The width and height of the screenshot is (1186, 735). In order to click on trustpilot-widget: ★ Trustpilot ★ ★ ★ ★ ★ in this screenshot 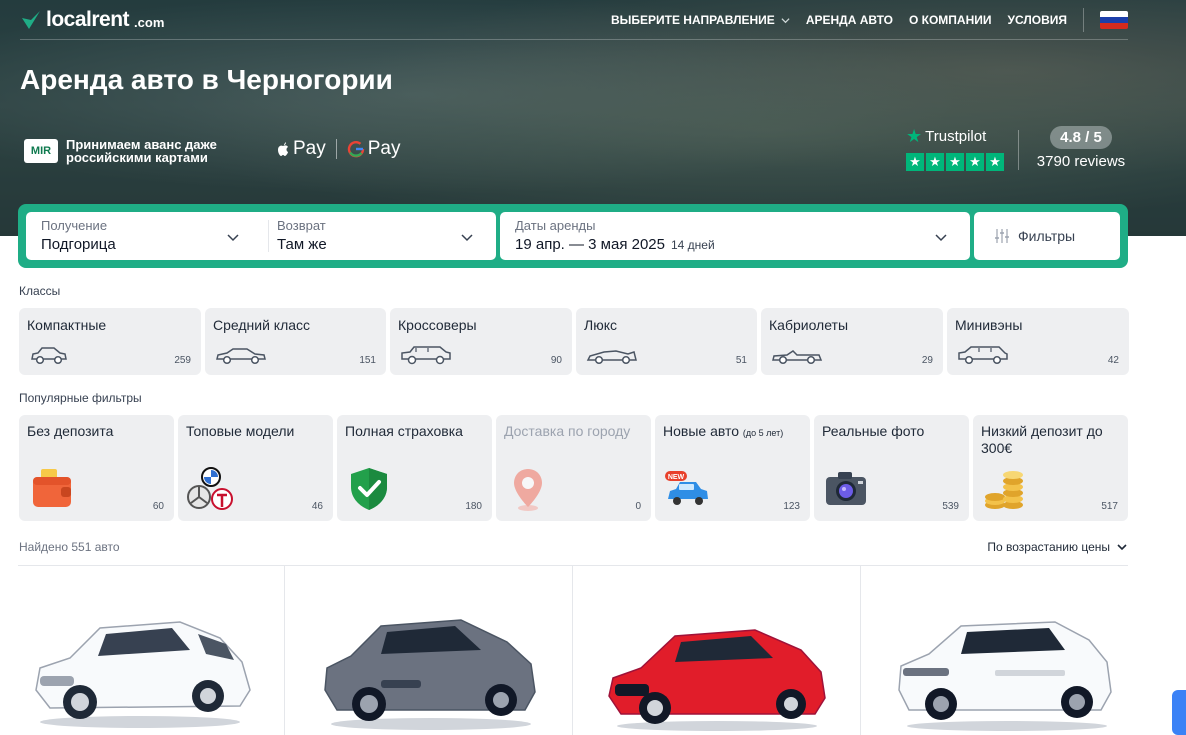, I will do `click(955, 148)`.